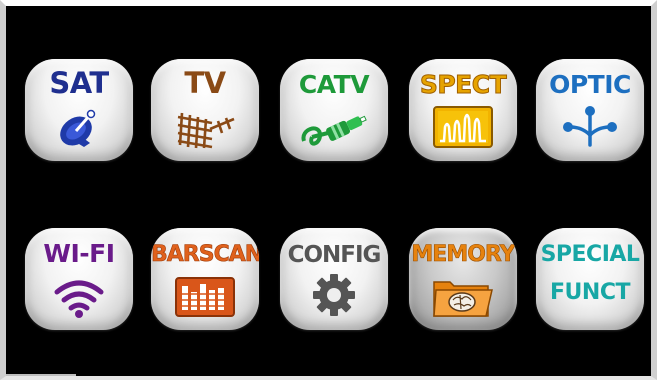 This screenshot has height=380, width=657. I want to click on wifi-label: WI-FI, so click(79, 253).